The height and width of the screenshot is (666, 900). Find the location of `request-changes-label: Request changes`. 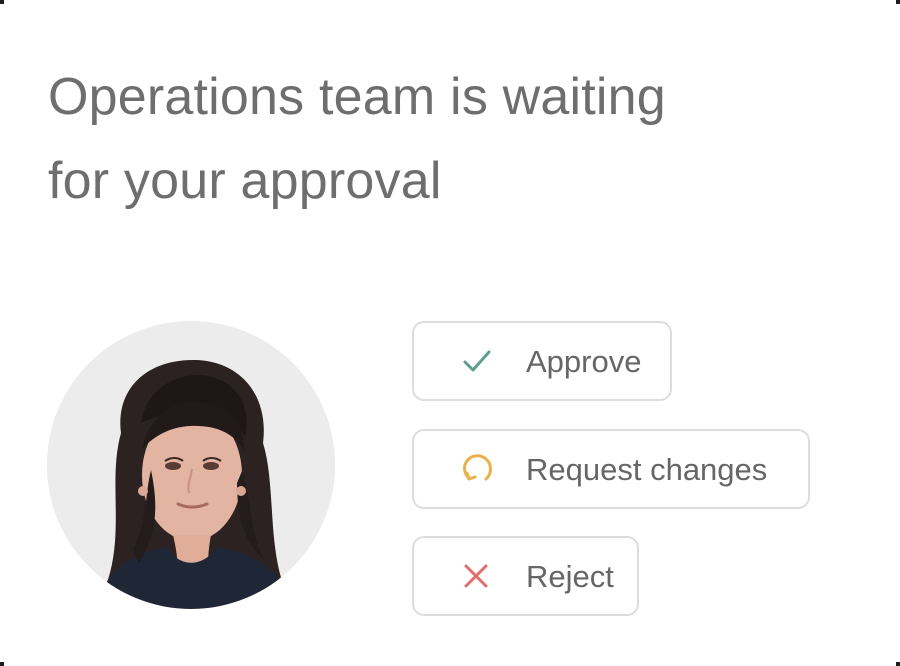

request-changes-label: Request changes is located at coordinates (647, 469).